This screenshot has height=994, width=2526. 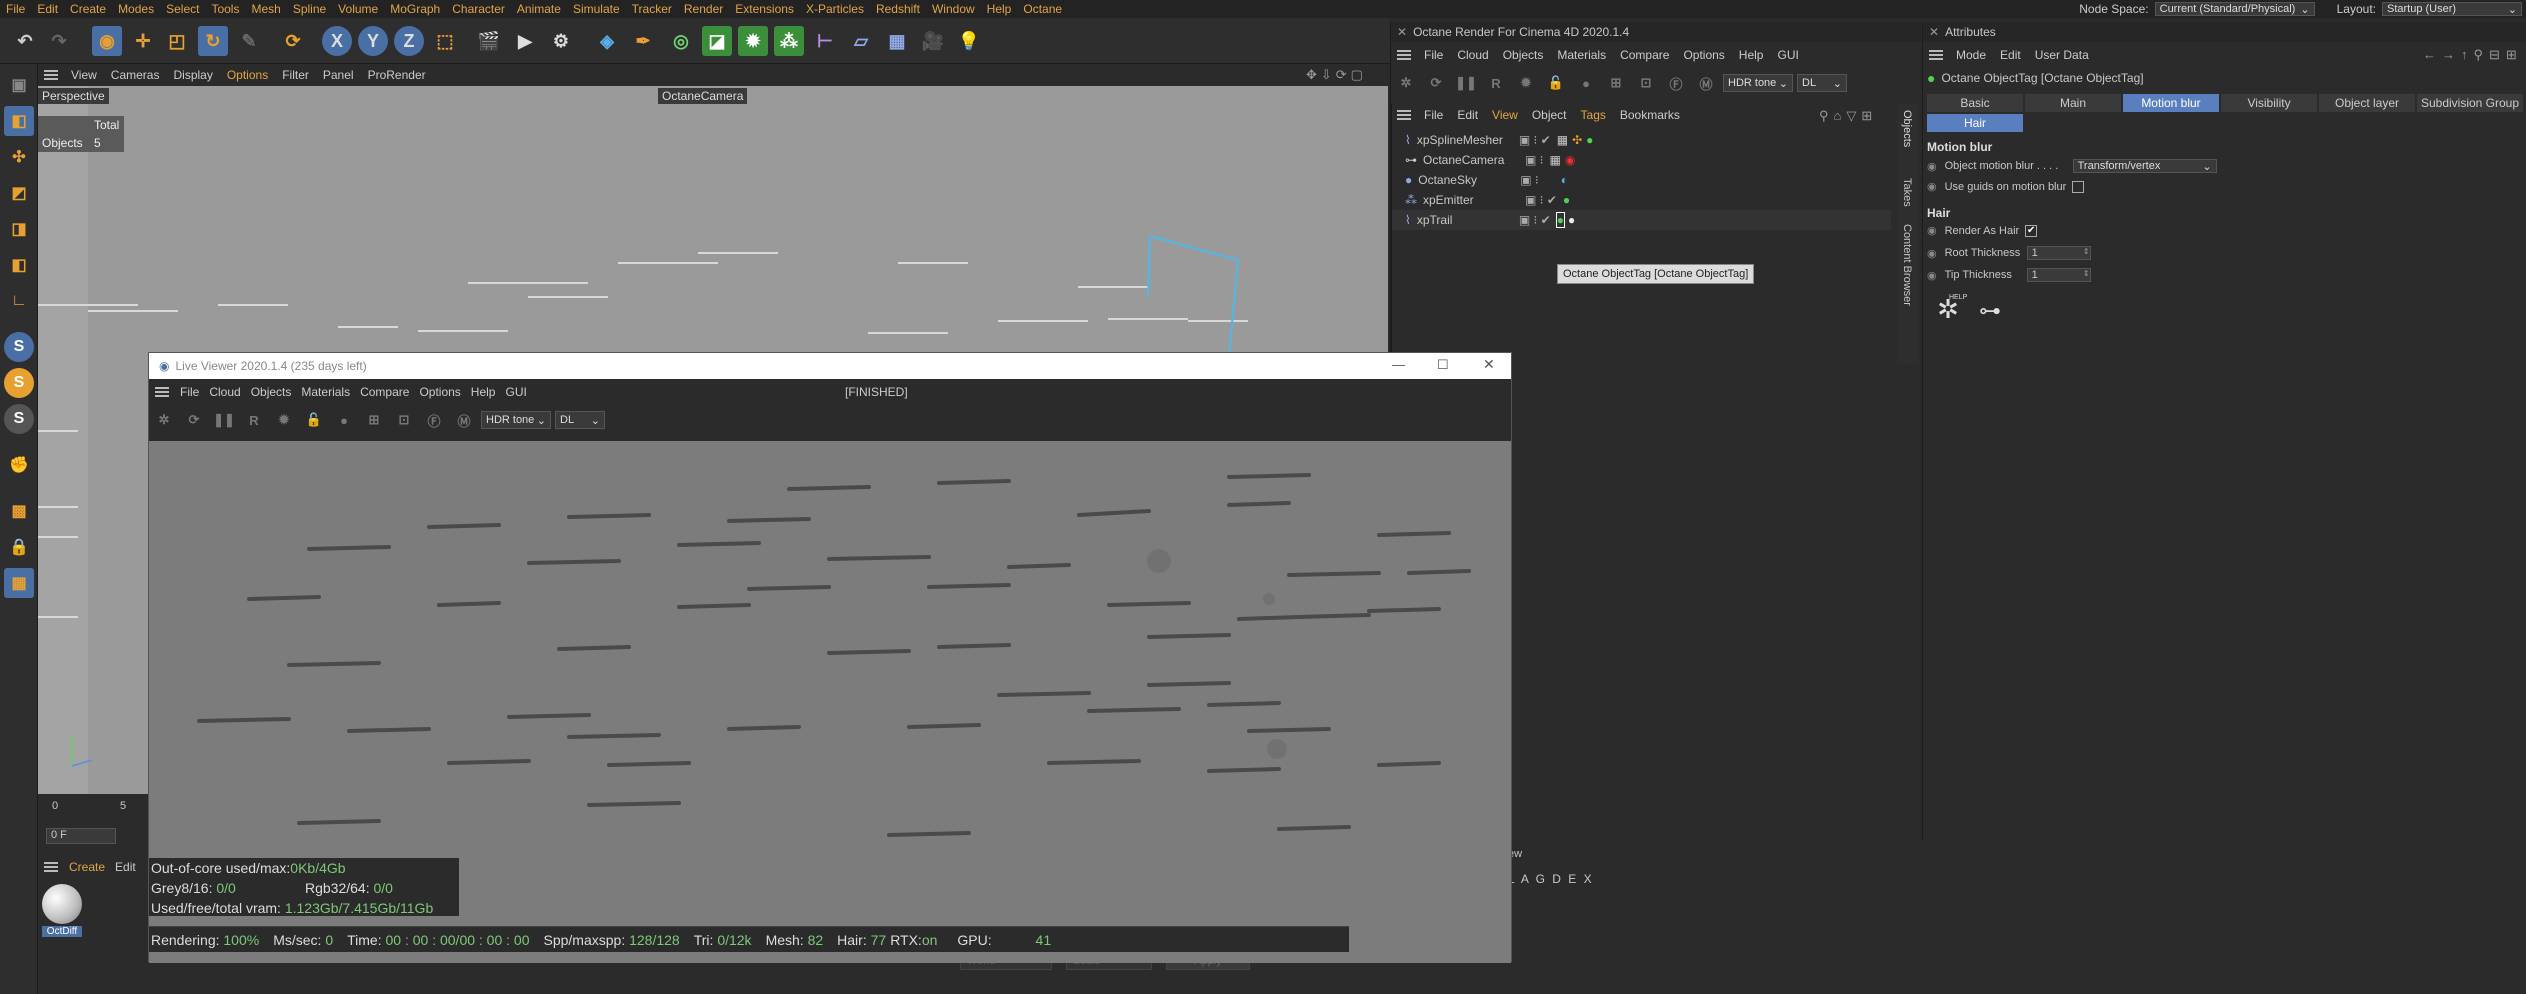 What do you see at coordinates (933, 41) in the screenshot?
I see `camera-icon: 🎥` at bounding box center [933, 41].